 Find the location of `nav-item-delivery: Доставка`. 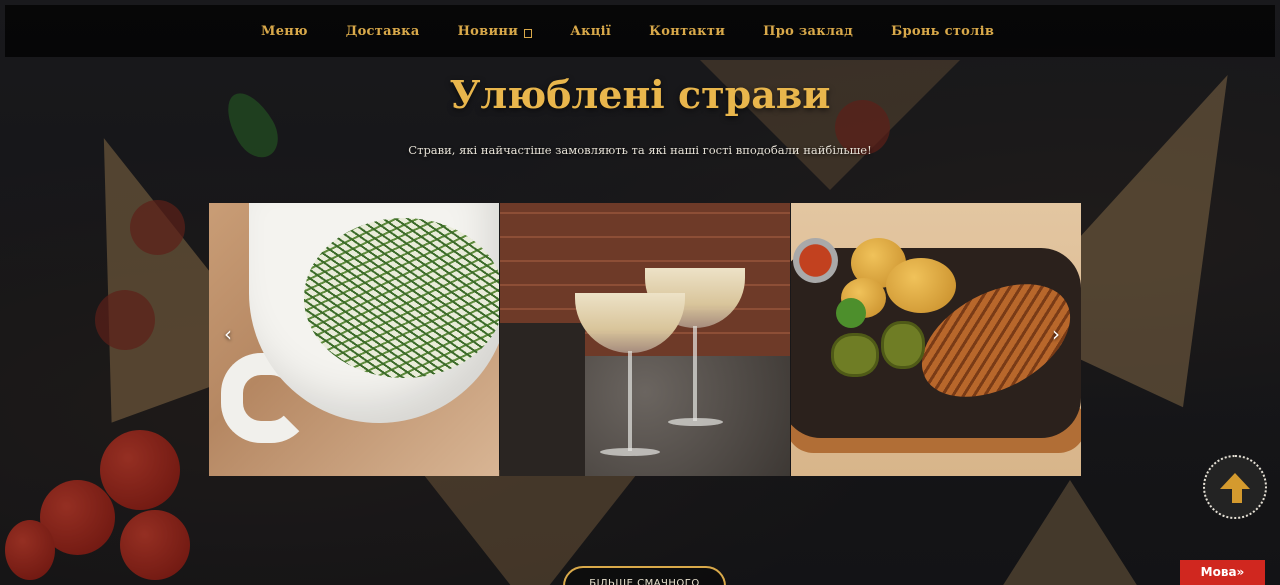

nav-item-delivery: Доставка is located at coordinates (383, 31).